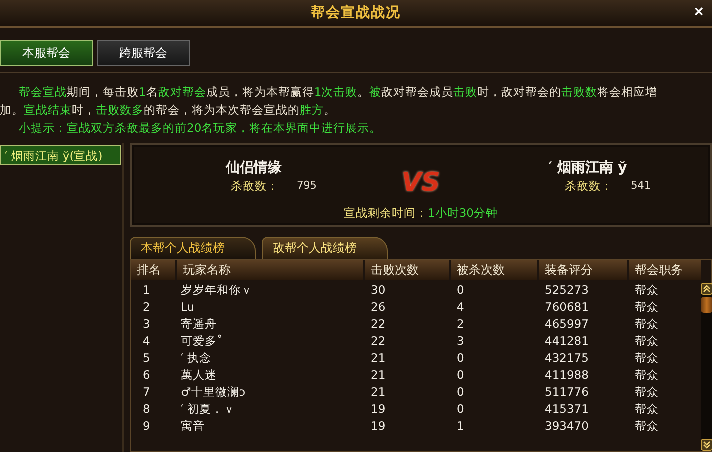  What do you see at coordinates (143, 53) in the screenshot?
I see `tab: 跨服帮会` at bounding box center [143, 53].